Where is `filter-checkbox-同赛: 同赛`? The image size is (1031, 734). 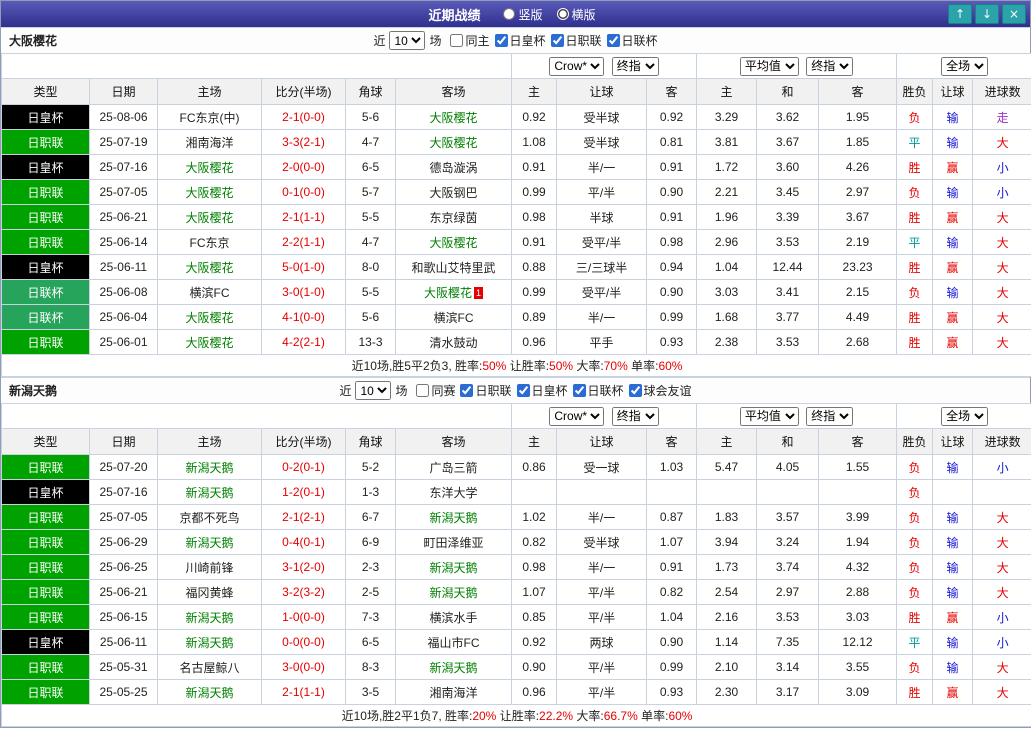
filter-checkbox-同赛: 同赛 is located at coordinates (435, 390).